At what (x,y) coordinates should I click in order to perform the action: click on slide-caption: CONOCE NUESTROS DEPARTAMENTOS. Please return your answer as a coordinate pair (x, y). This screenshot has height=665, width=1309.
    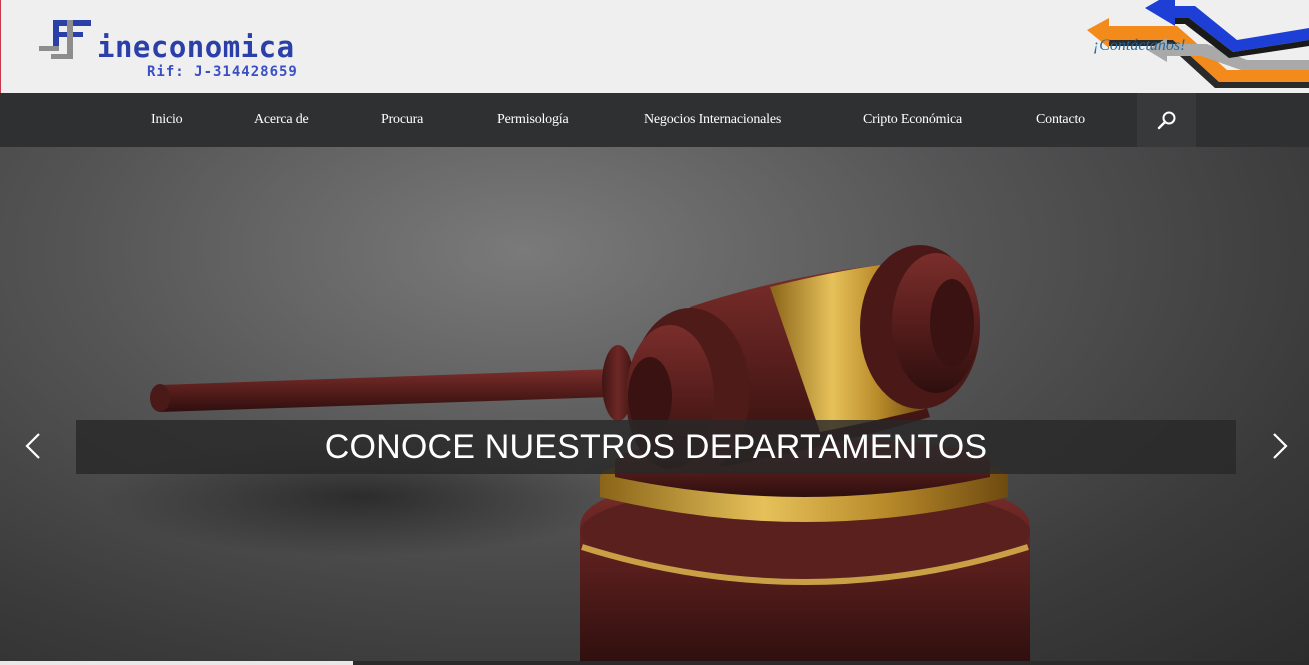
    Looking at the image, I should click on (656, 447).